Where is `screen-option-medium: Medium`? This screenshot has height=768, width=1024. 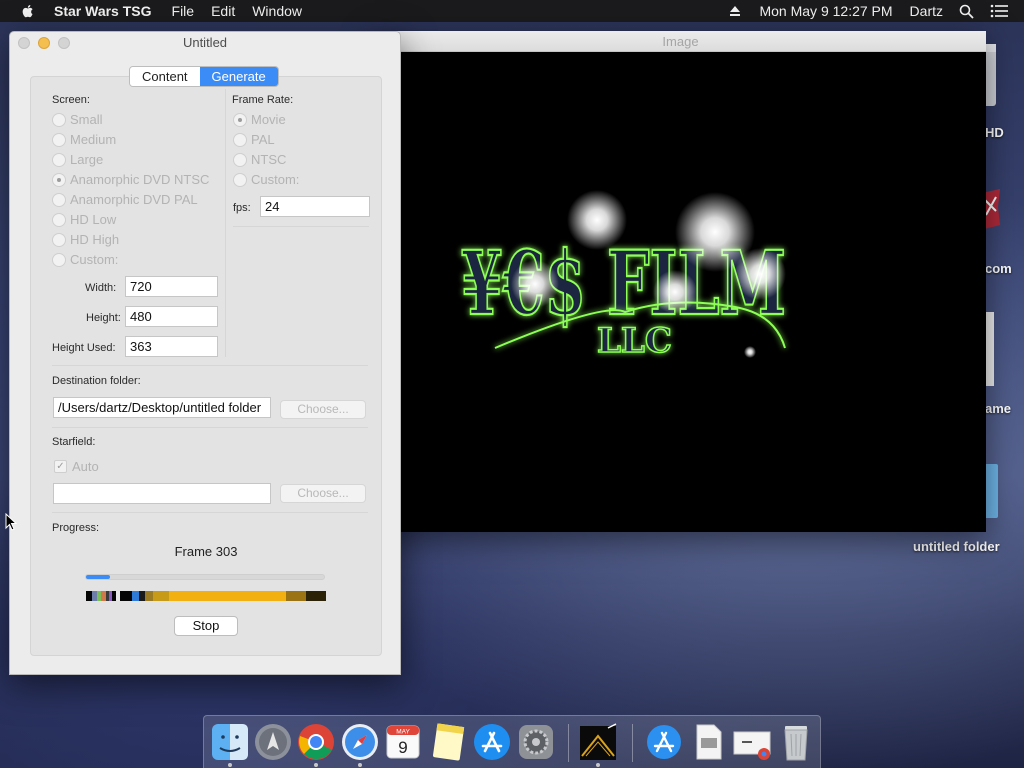
screen-option-medium: Medium is located at coordinates (84, 139).